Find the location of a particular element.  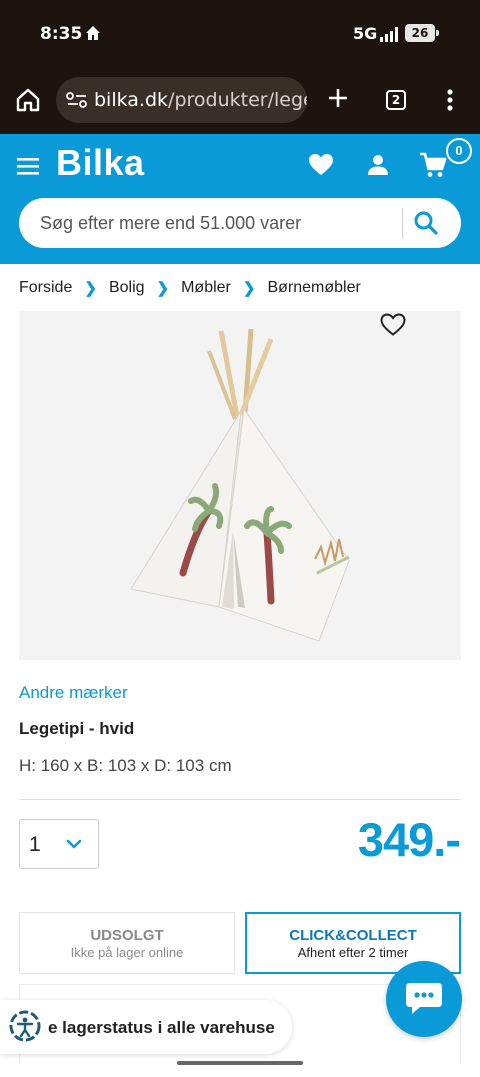

home-status-icon is located at coordinates (93, 35).